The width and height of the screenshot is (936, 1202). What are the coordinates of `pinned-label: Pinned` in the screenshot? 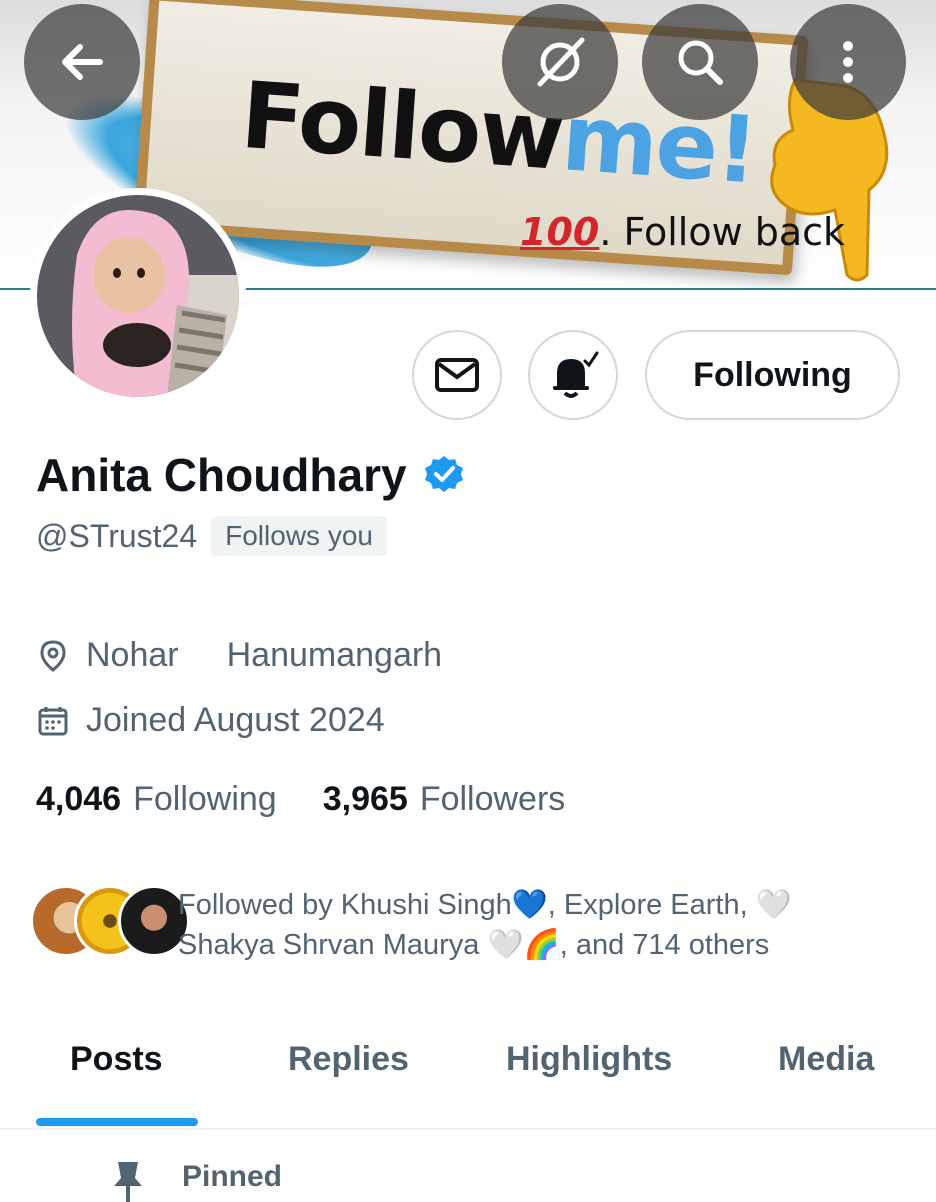 It's located at (232, 1176).